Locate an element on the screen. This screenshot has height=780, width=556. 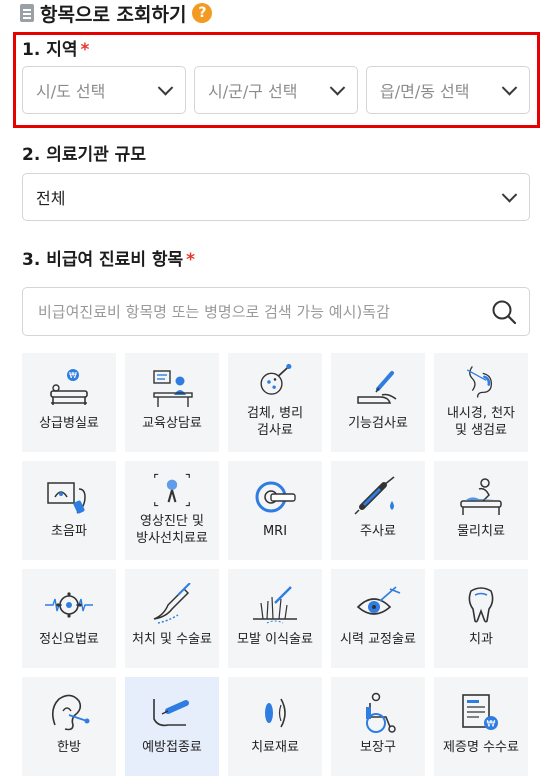
category-tile-ultrasound: 초음파 is located at coordinates (69, 510).